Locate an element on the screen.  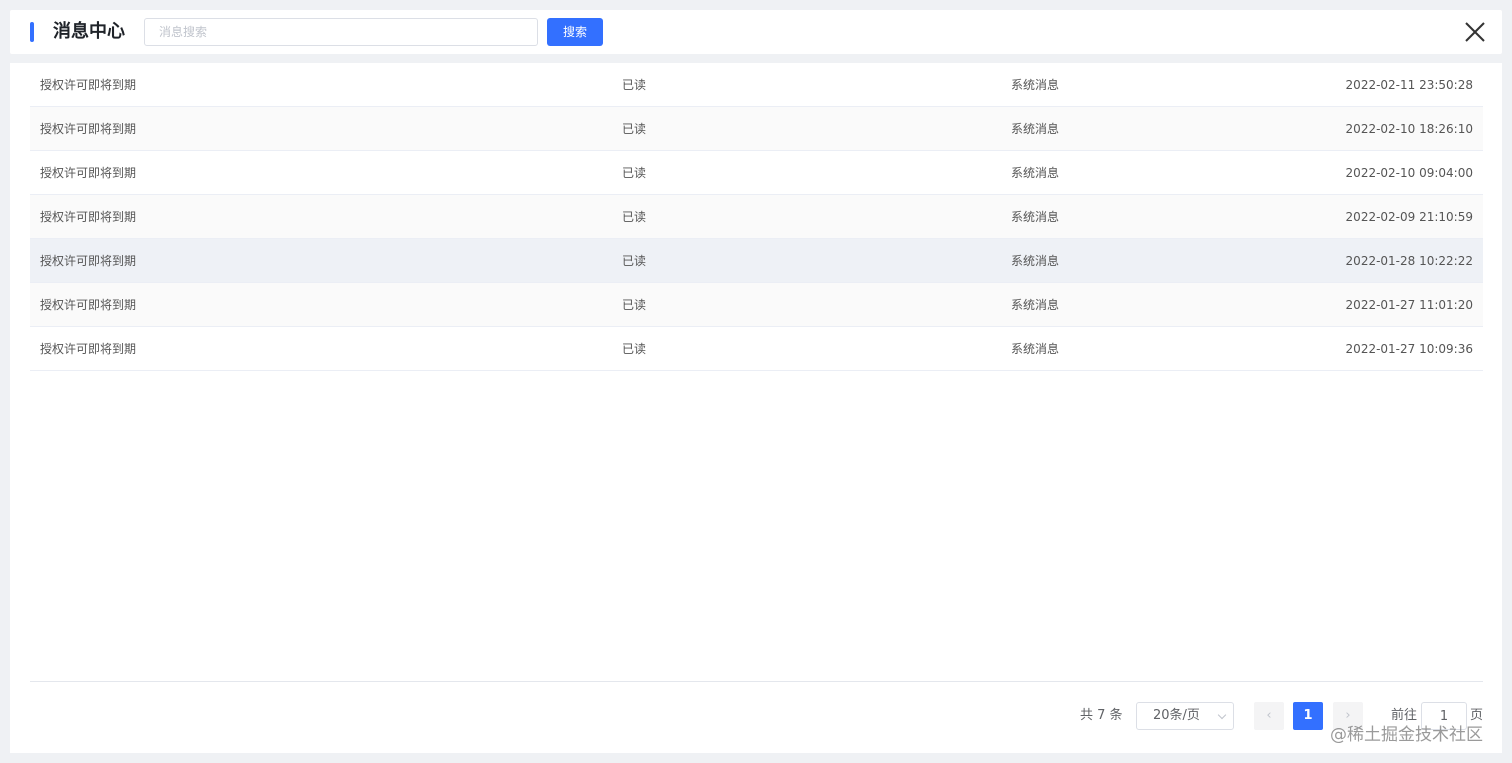
page-size-value: 20条/页 is located at coordinates (1176, 715).